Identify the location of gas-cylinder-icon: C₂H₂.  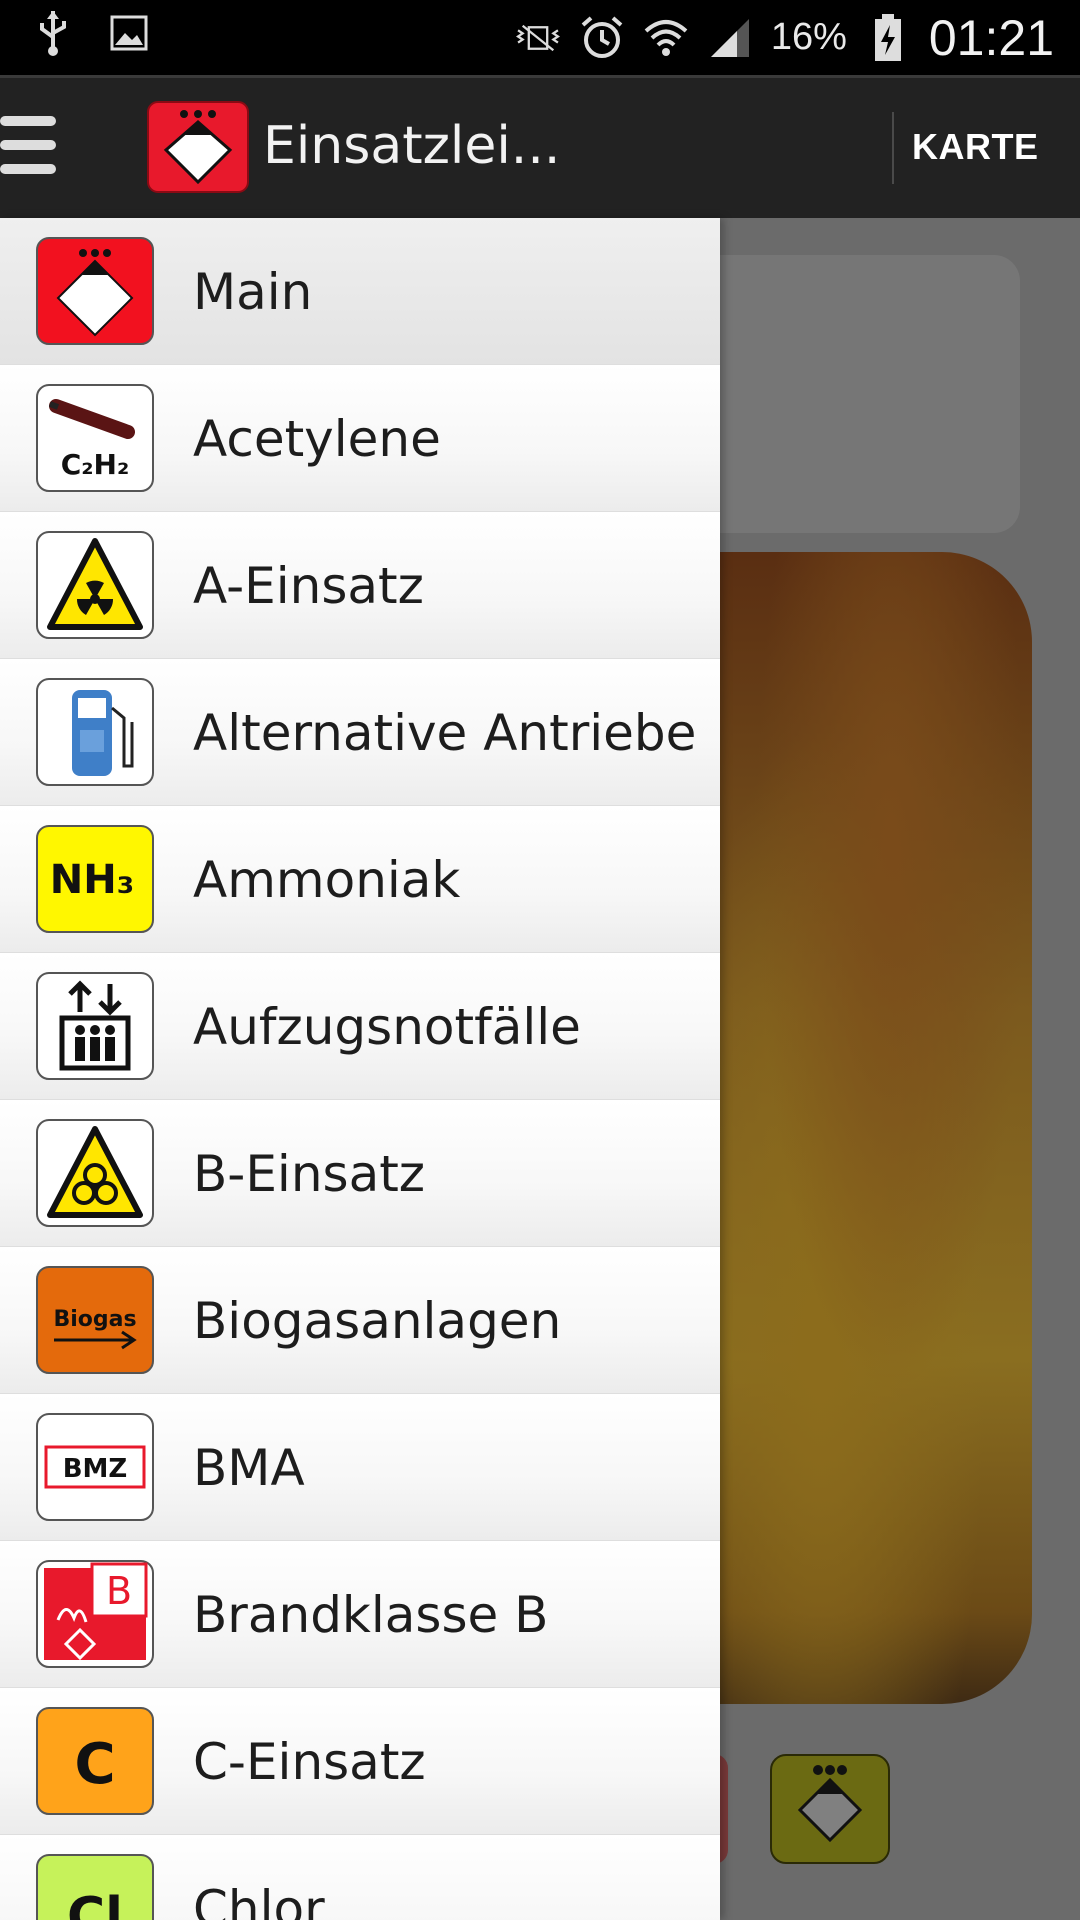
(95, 438).